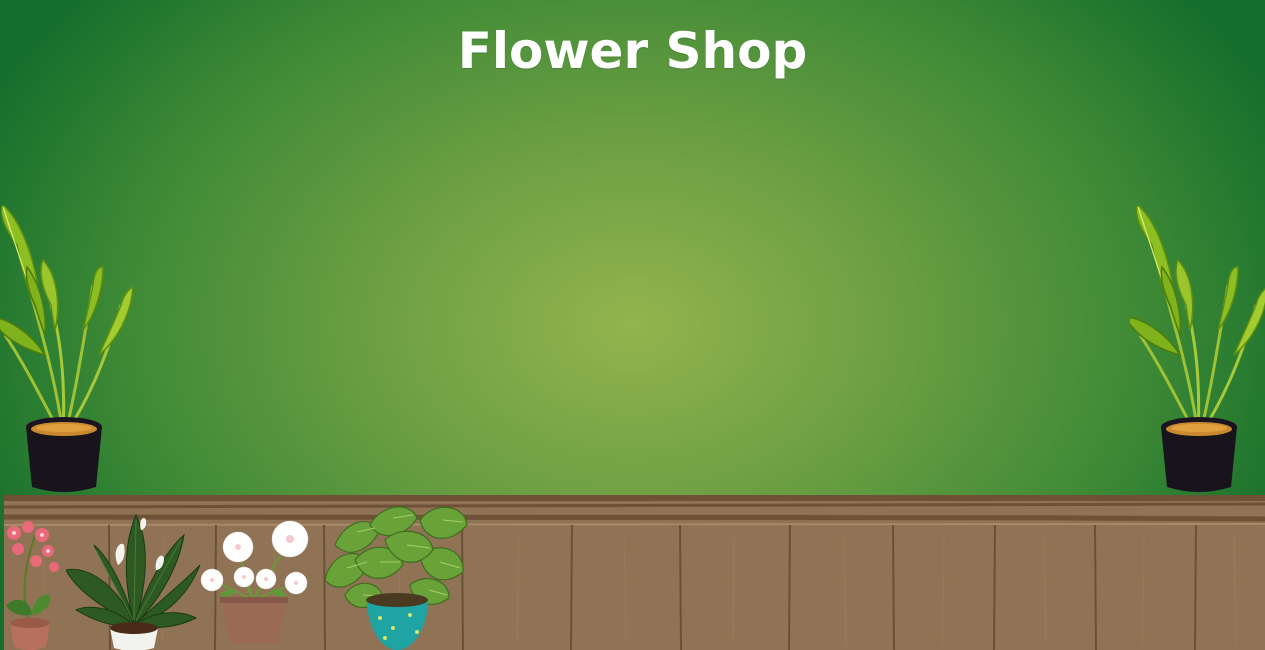 The width and height of the screenshot is (1265, 650). Describe the element at coordinates (397, 575) in the screenshot. I see `monstera-icon` at that location.